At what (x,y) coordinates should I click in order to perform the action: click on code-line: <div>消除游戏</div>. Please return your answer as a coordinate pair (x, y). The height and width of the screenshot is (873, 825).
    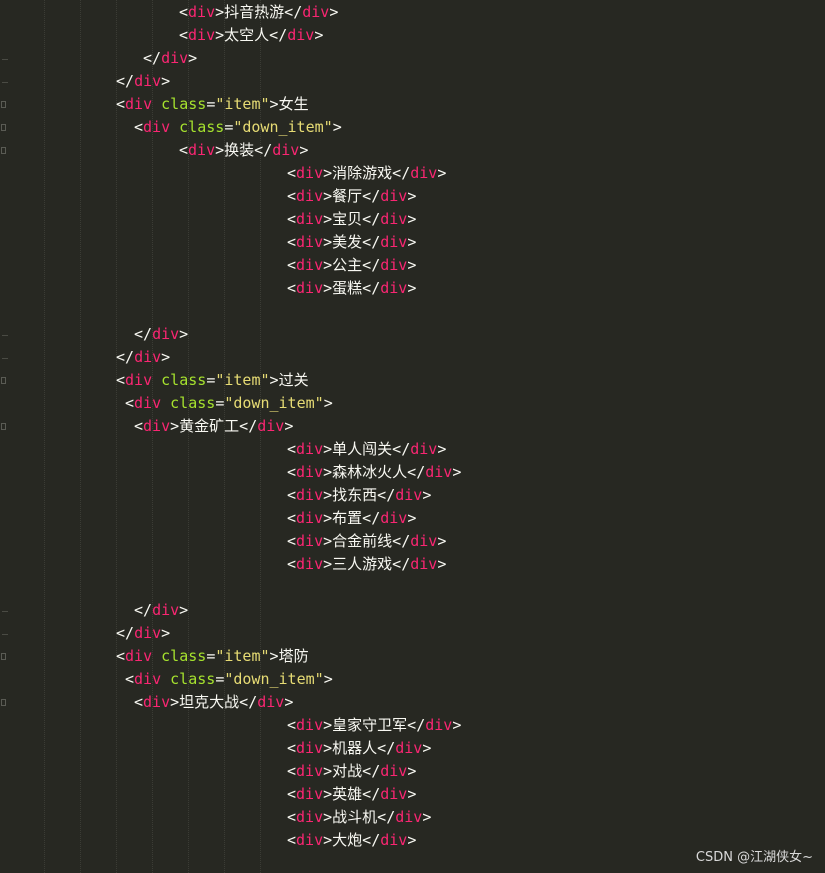
    Looking at the image, I should click on (412, 173).